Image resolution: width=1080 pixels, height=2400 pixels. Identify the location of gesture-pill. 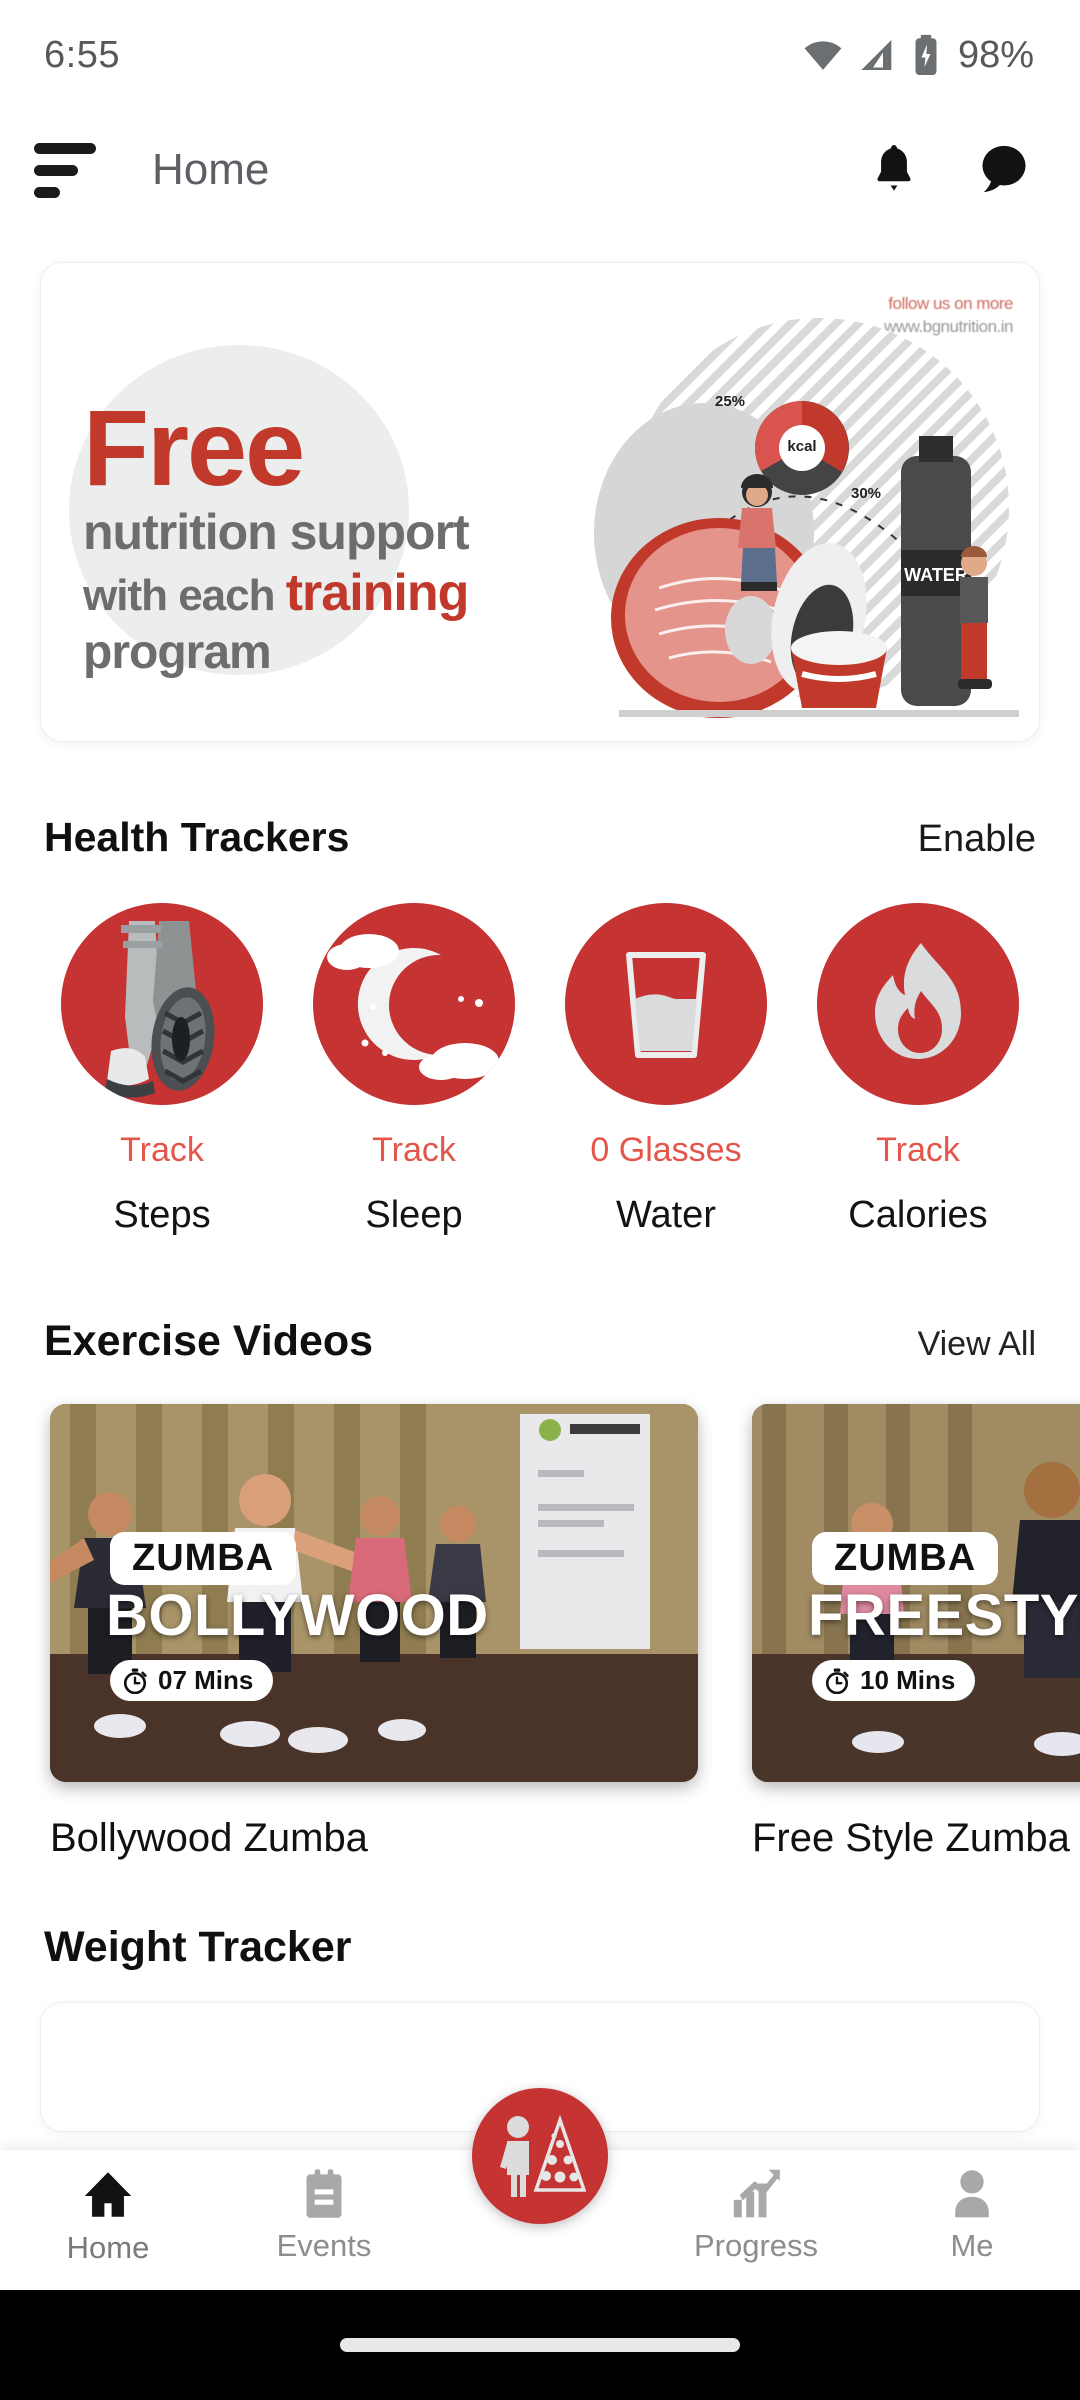
(540, 2345).